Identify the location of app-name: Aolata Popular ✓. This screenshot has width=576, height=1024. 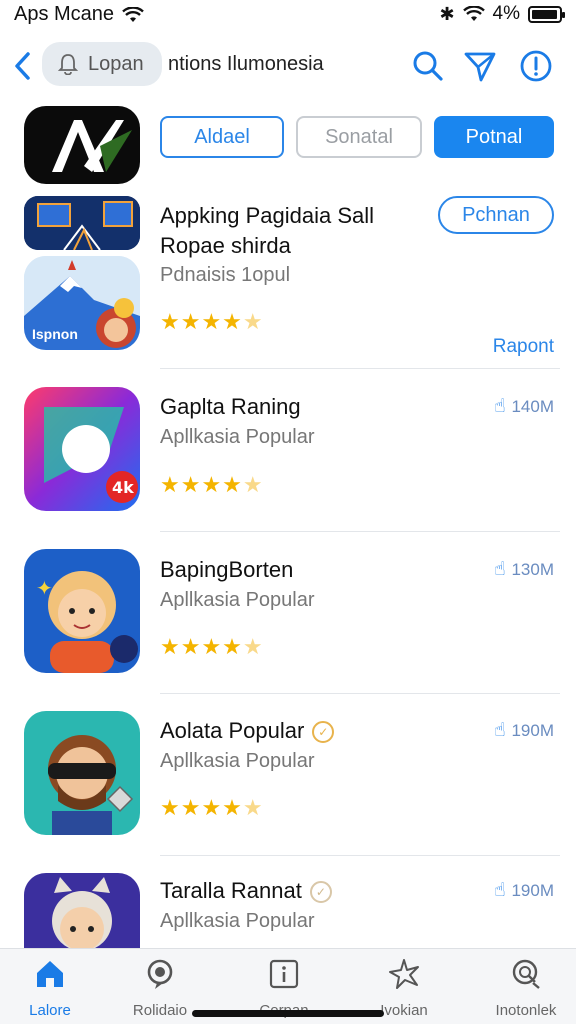
(247, 731).